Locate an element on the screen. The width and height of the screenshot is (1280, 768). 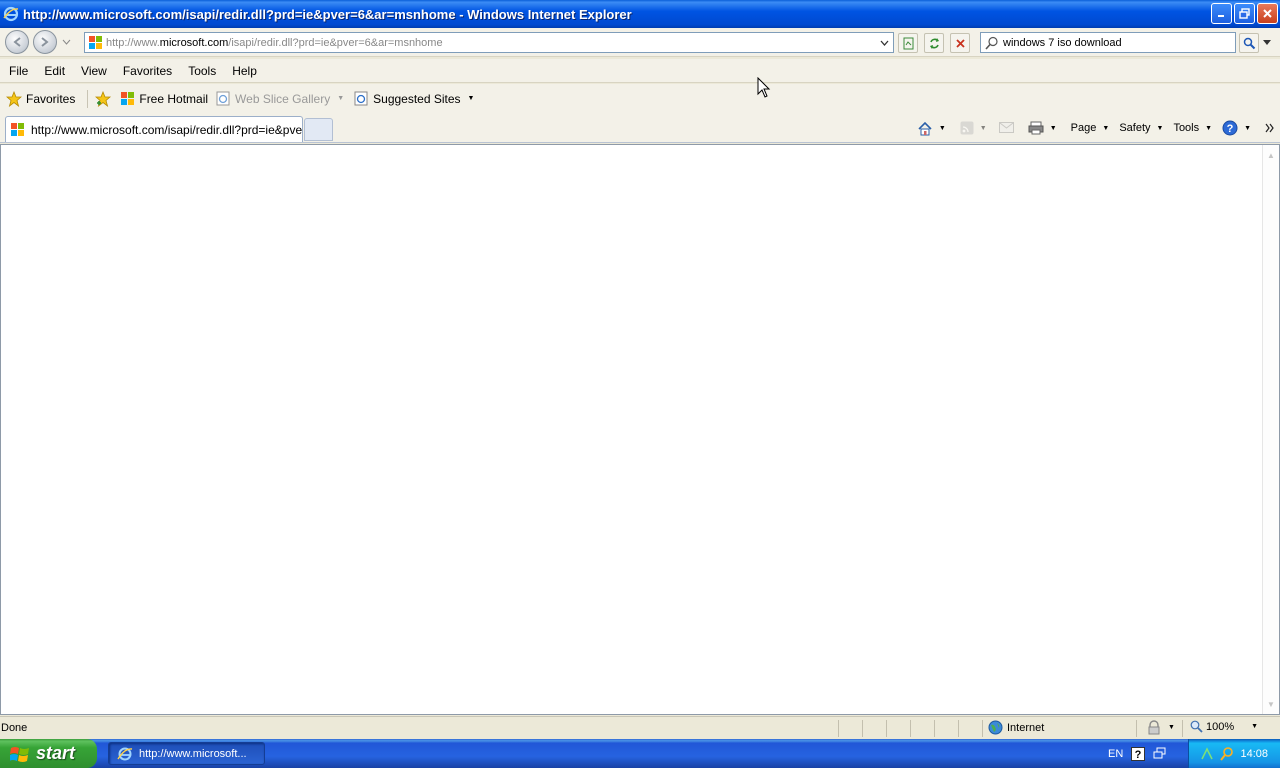
mail-icon is located at coordinates (1006, 127).